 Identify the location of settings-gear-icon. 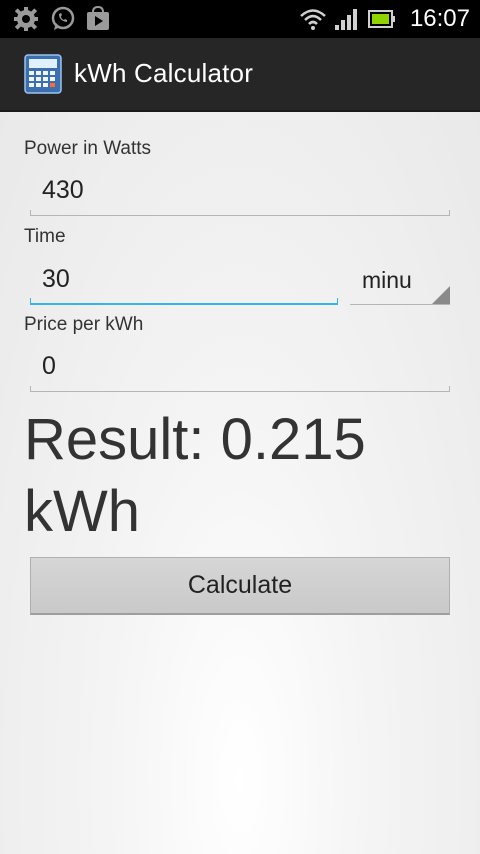
(26, 19).